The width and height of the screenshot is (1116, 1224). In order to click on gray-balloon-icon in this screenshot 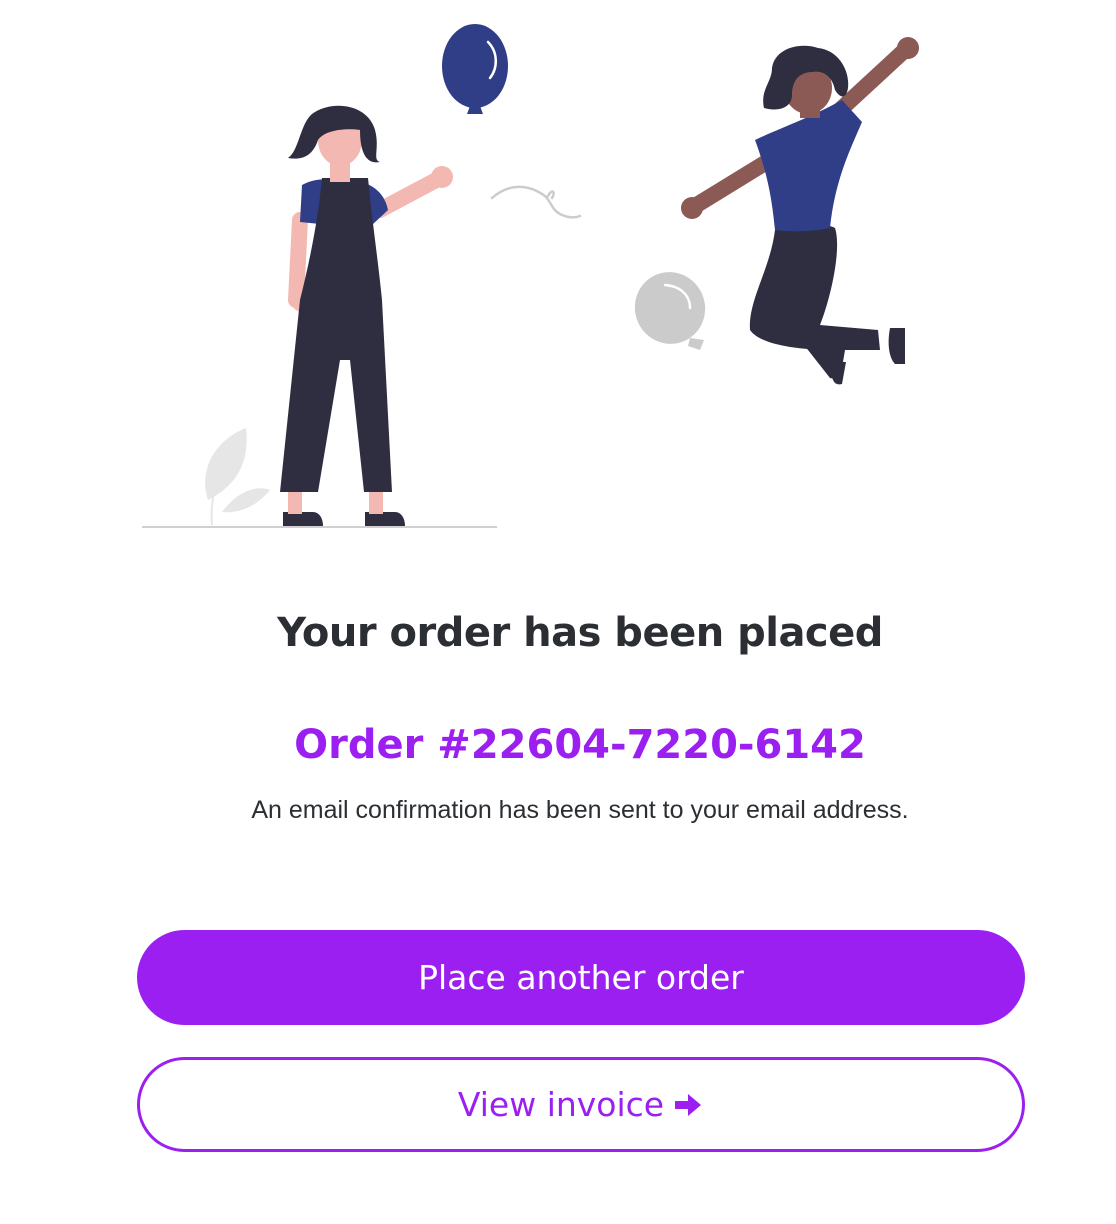, I will do `click(670, 311)`.